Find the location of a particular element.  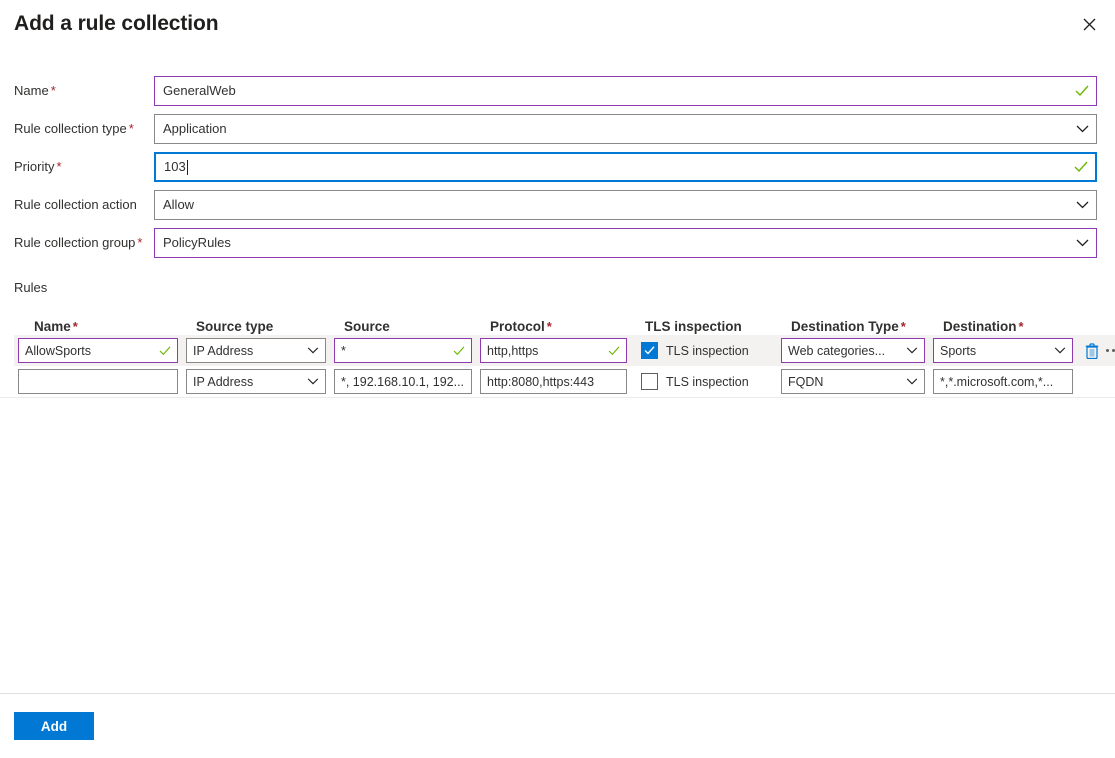

column-header-source-type: Source type is located at coordinates (235, 326).